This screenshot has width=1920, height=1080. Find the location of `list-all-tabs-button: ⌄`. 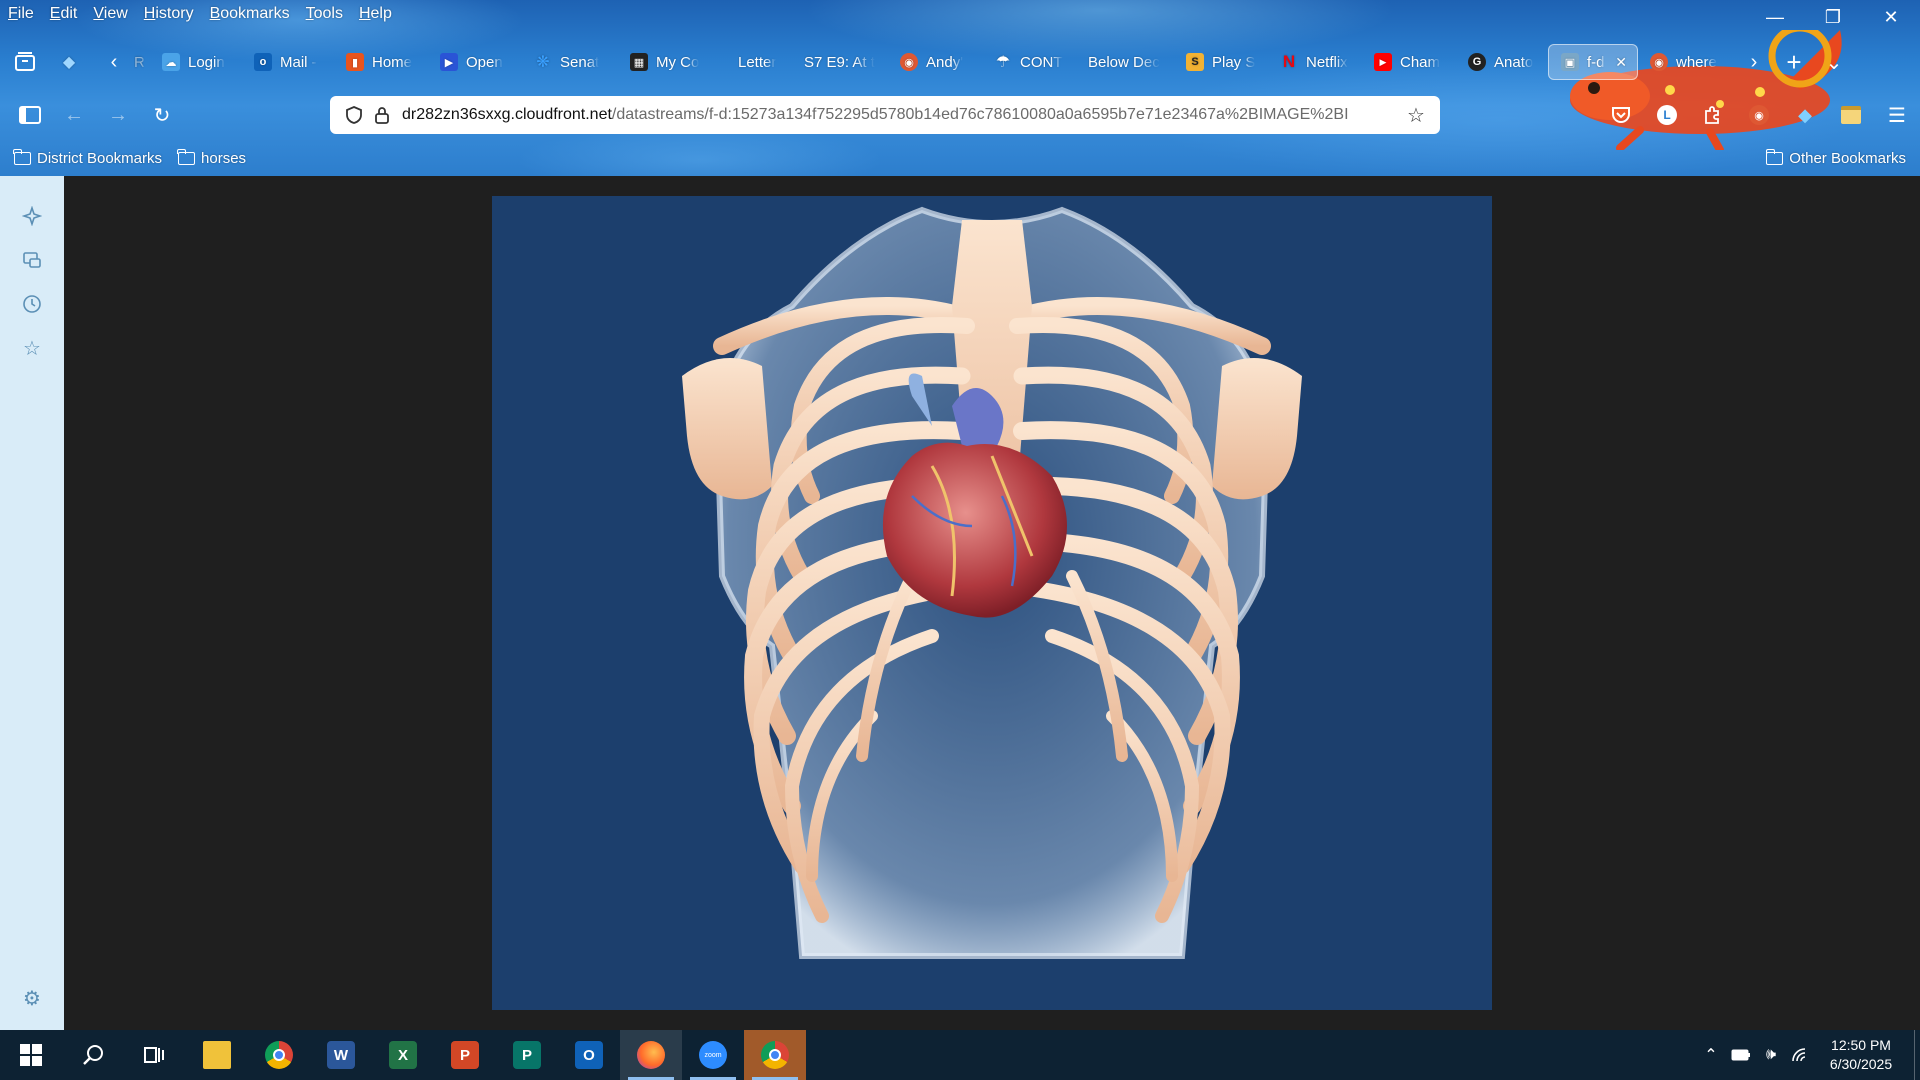

list-all-tabs-button: ⌄ is located at coordinates (1834, 62).